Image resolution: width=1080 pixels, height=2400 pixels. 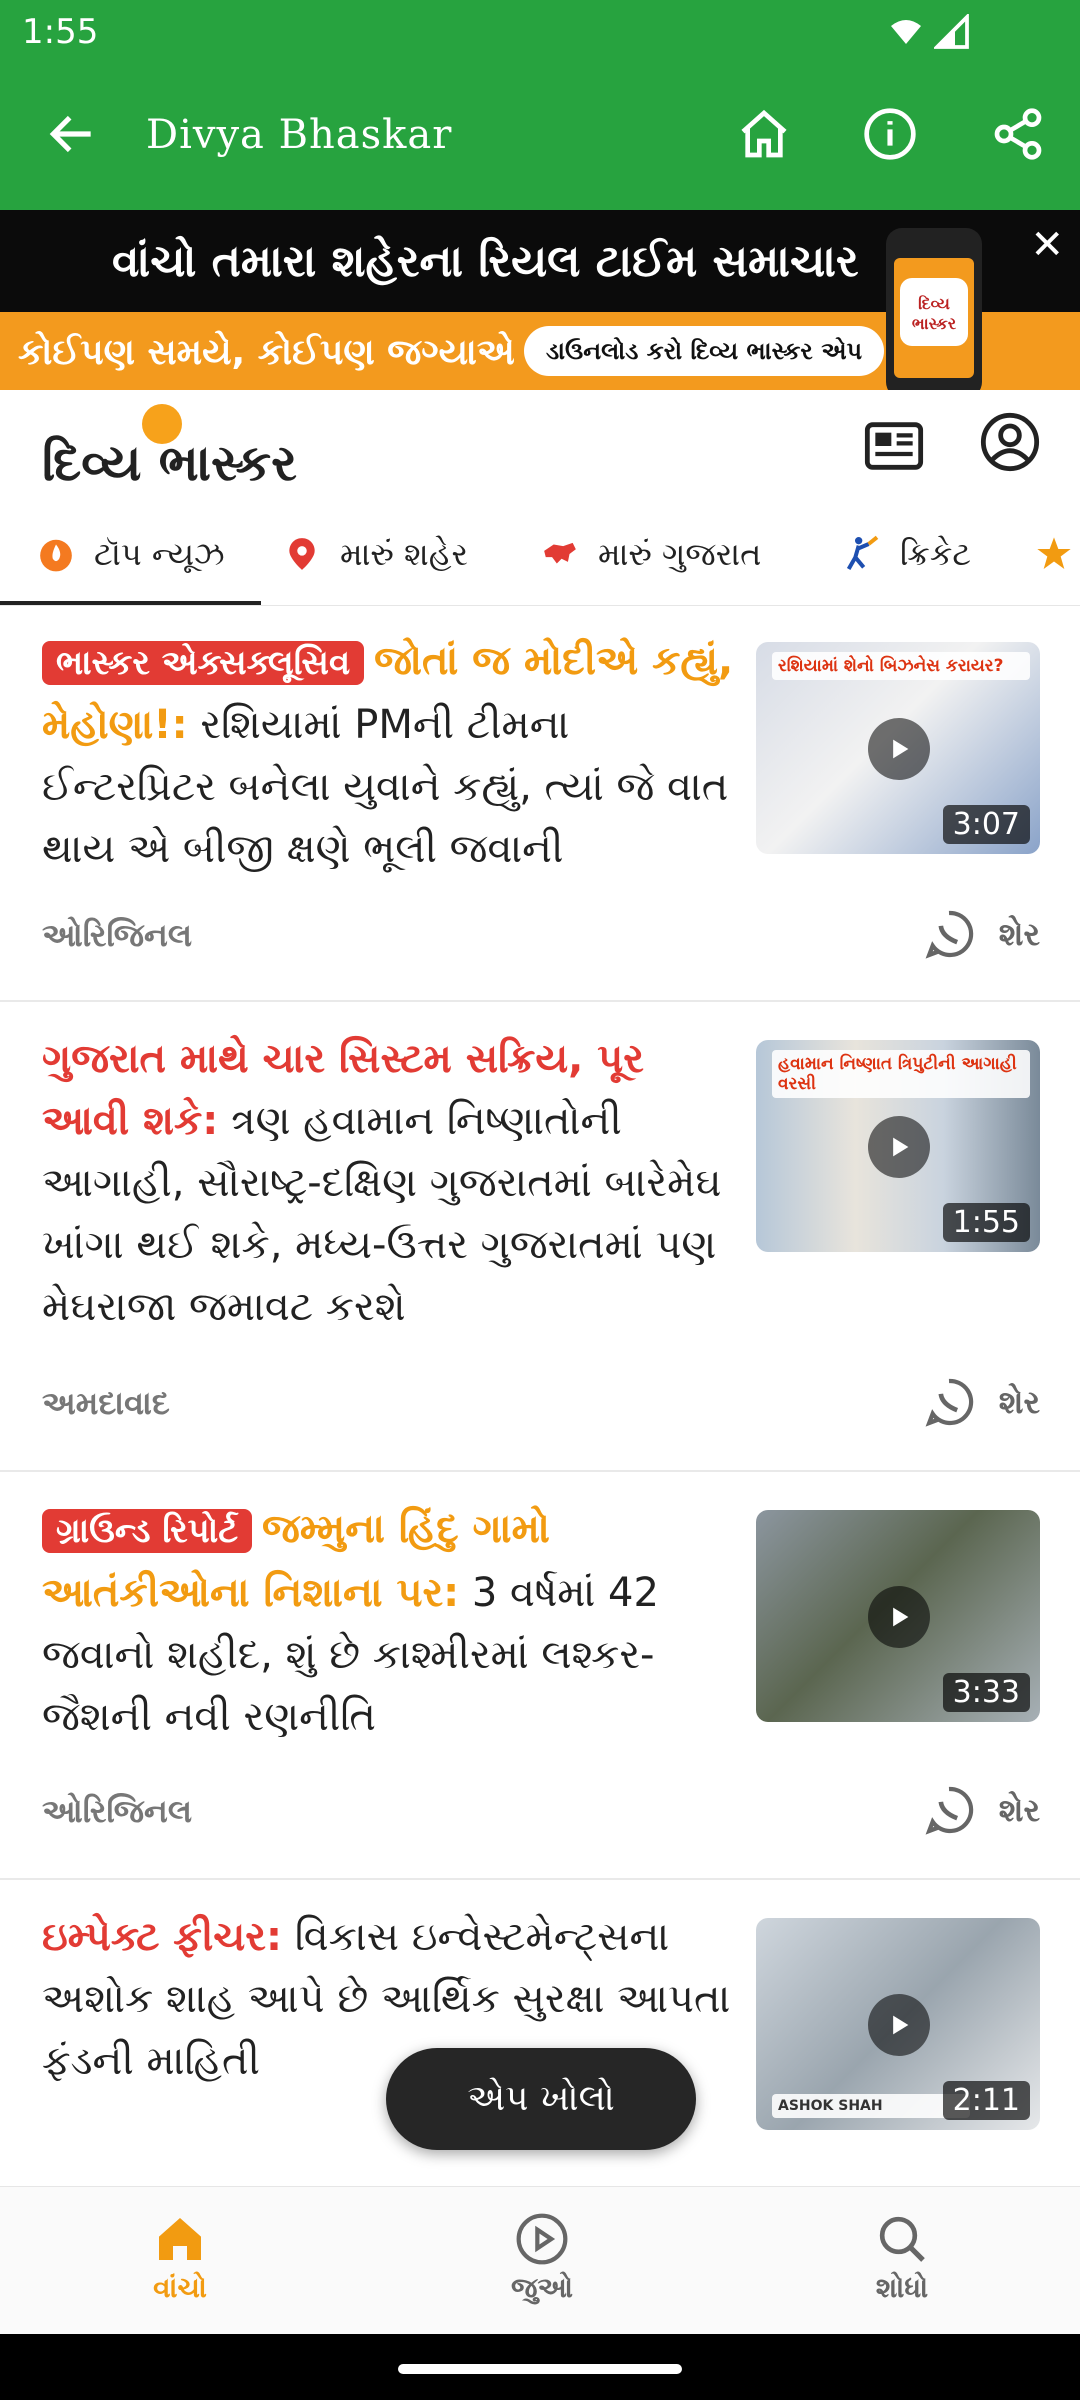 What do you see at coordinates (60, 32) in the screenshot?
I see `status-time: 1:55` at bounding box center [60, 32].